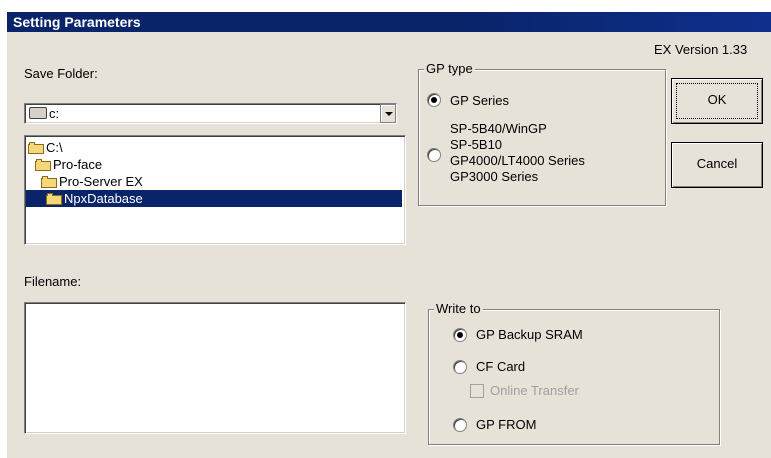  I want to click on title-bar: Setting Parameters, so click(389, 22).